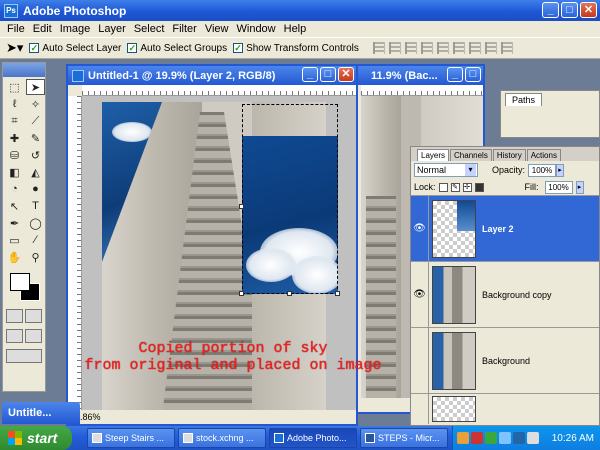  Describe the element at coordinates (14, 104) in the screenshot. I see `lasso-tool-icon: ℓ` at that location.